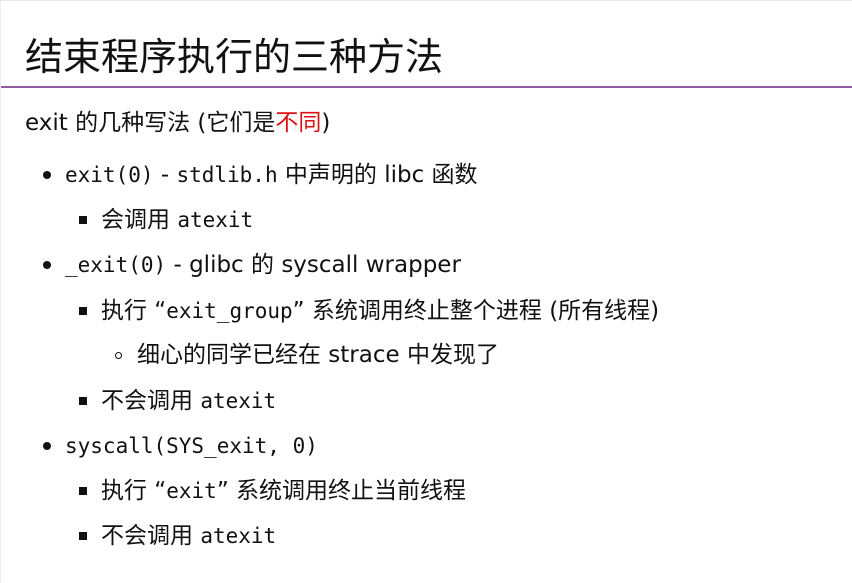 Image resolution: width=852 pixels, height=583 pixels. What do you see at coordinates (139, 220) in the screenshot?
I see `item-text: 会调用` at bounding box center [139, 220].